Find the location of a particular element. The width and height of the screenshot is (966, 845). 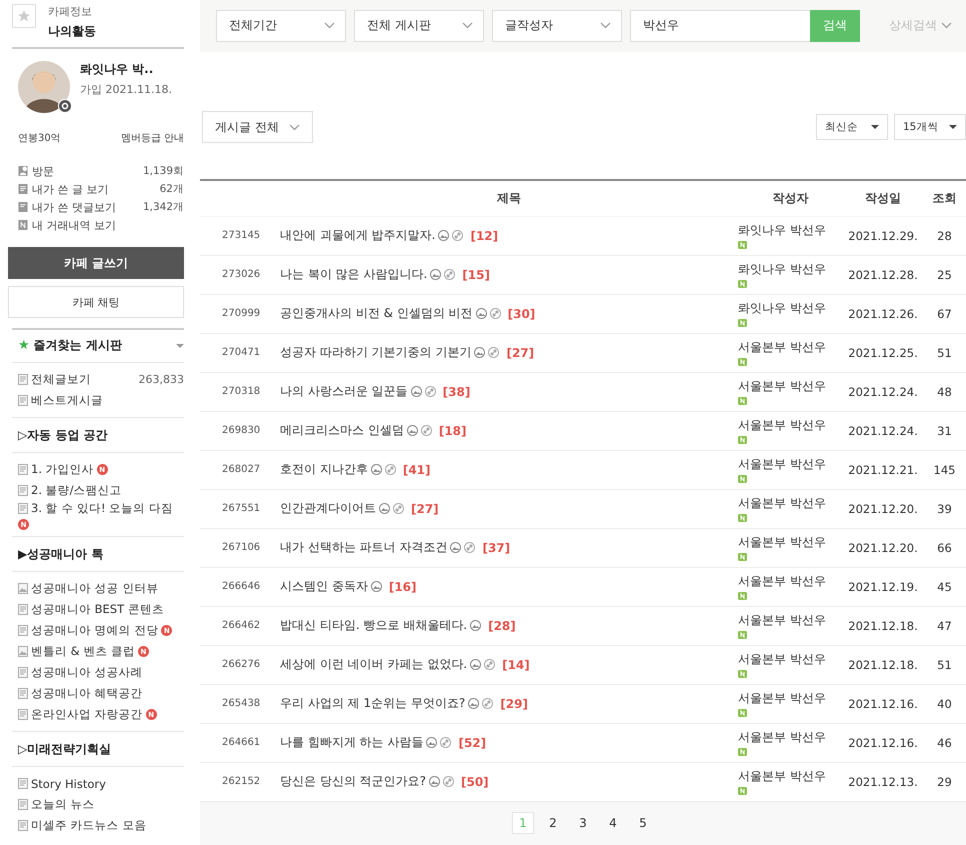

board-link: 성공매니아 BEST 콘텐츠 is located at coordinates (101, 609).